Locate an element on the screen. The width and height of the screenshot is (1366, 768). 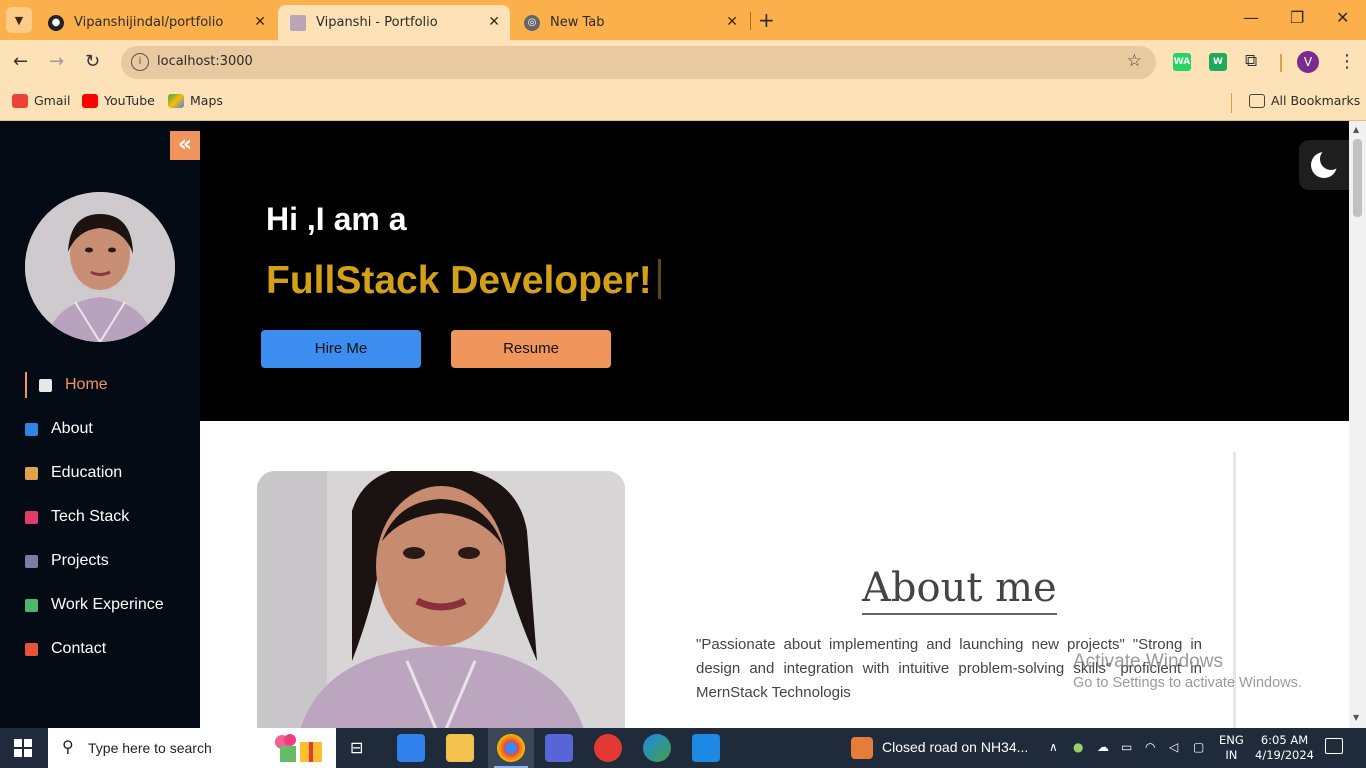
vscode-icon is located at coordinates (706, 748).